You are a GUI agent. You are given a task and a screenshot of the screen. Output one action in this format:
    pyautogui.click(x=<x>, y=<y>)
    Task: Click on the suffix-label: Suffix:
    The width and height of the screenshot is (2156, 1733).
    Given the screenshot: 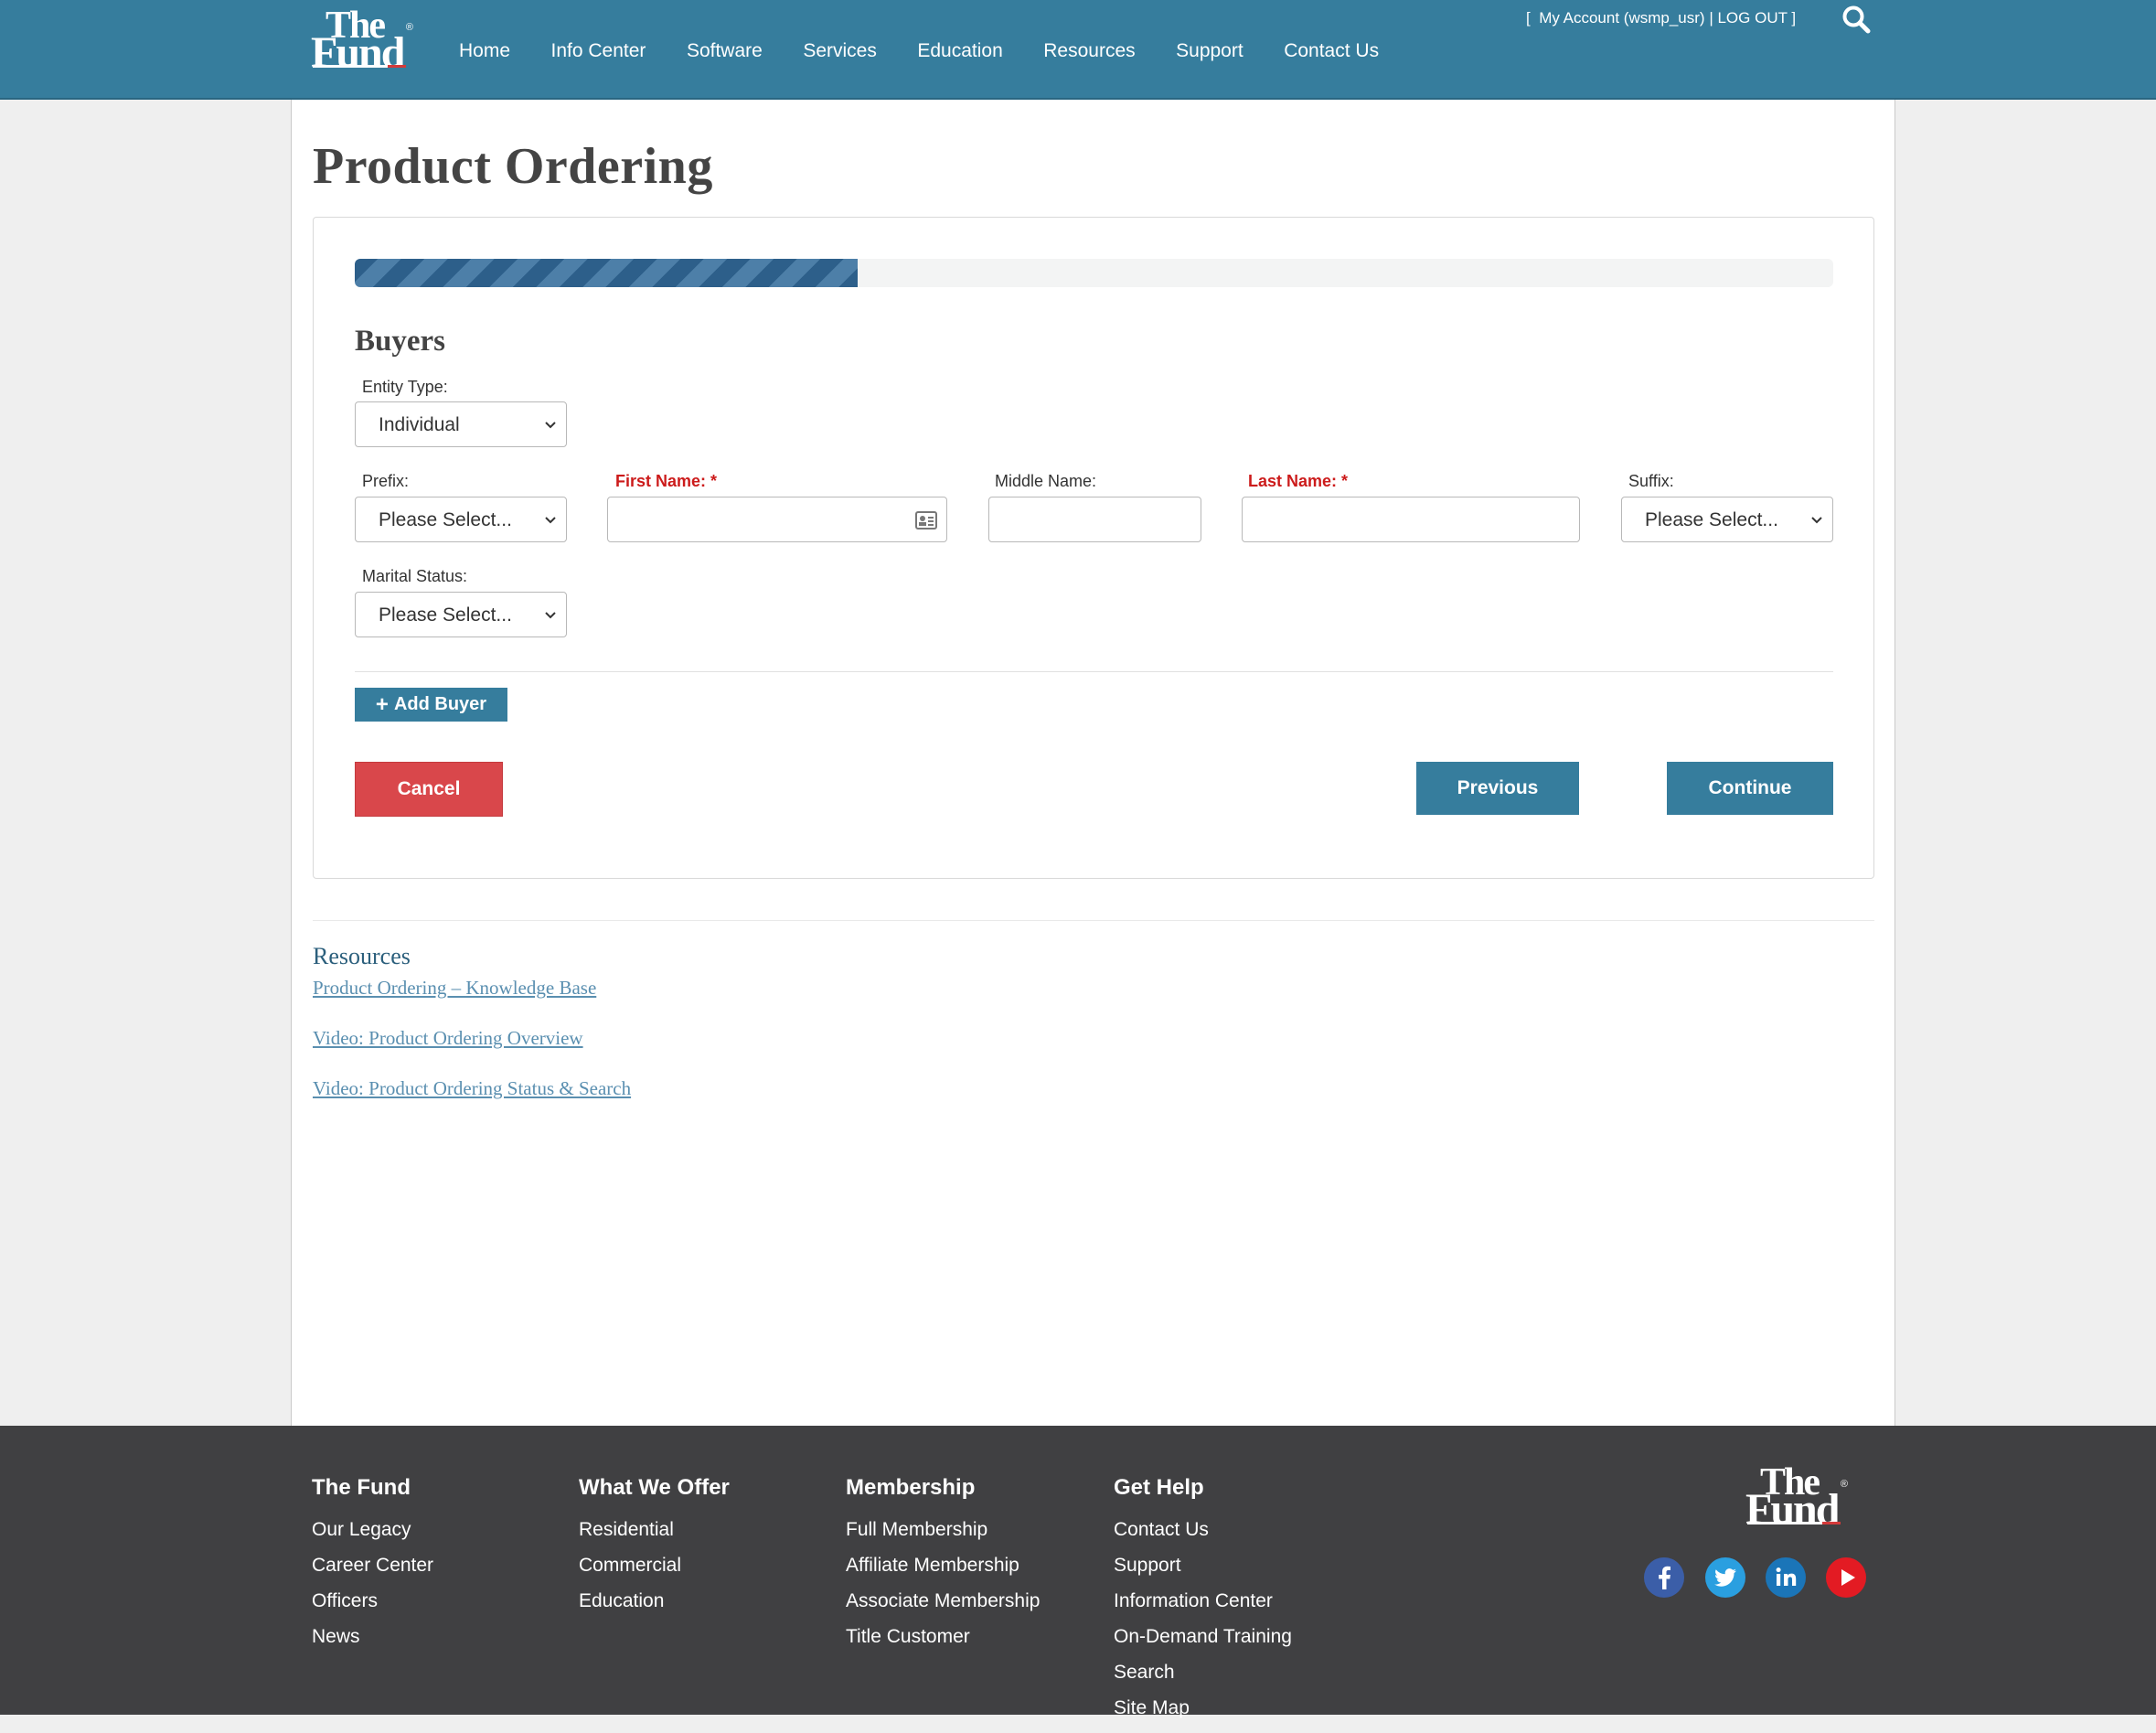 What is the action you would take?
    pyautogui.click(x=1651, y=481)
    